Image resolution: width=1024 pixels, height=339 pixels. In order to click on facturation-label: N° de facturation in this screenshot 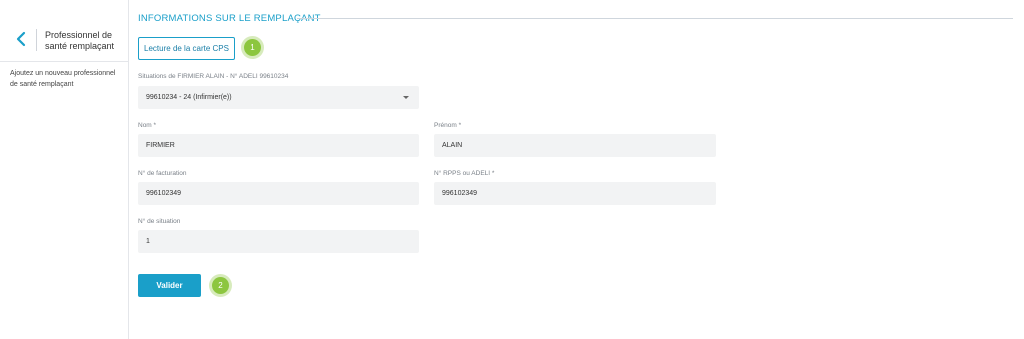, I will do `click(162, 173)`.